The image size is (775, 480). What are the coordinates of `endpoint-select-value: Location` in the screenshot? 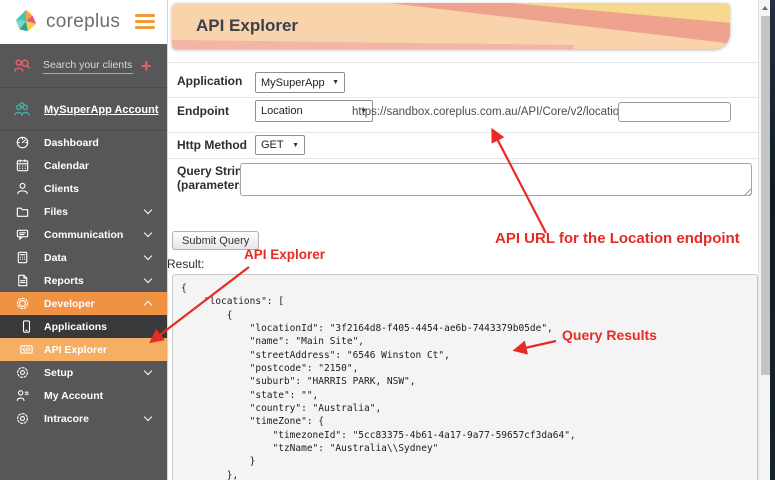 It's located at (282, 111).